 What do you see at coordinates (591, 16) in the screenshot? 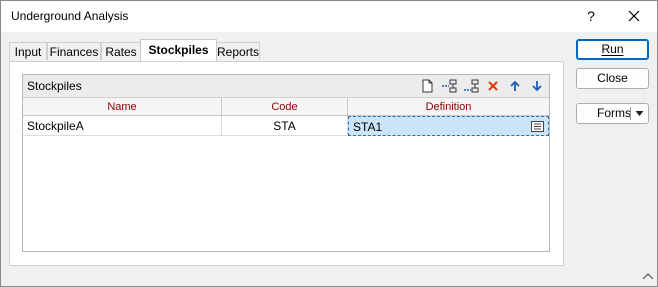
I see `help-button: ?` at bounding box center [591, 16].